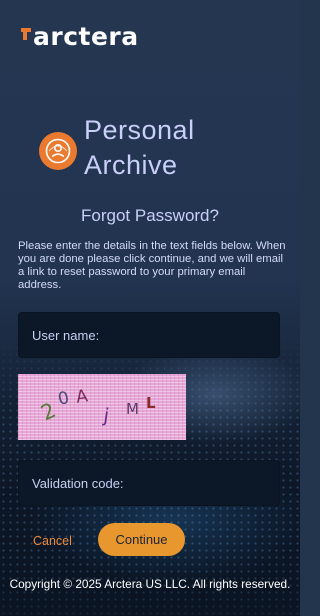 The image size is (320, 616). Describe the element at coordinates (96, 406) in the screenshot. I see `captcha-text-graphic: 2 0 A j M L` at that location.